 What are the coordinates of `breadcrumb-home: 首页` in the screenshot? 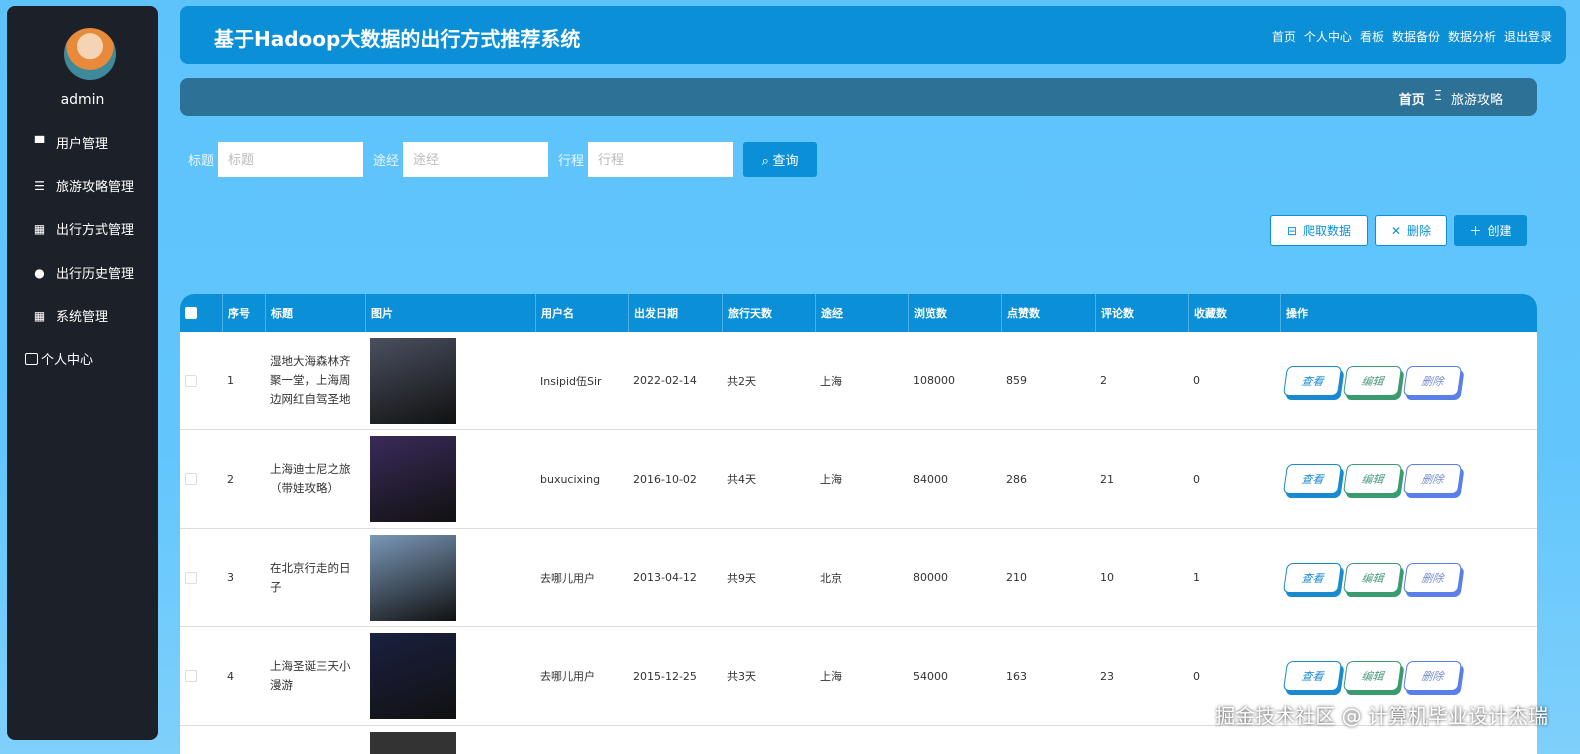 It's located at (1412, 98).